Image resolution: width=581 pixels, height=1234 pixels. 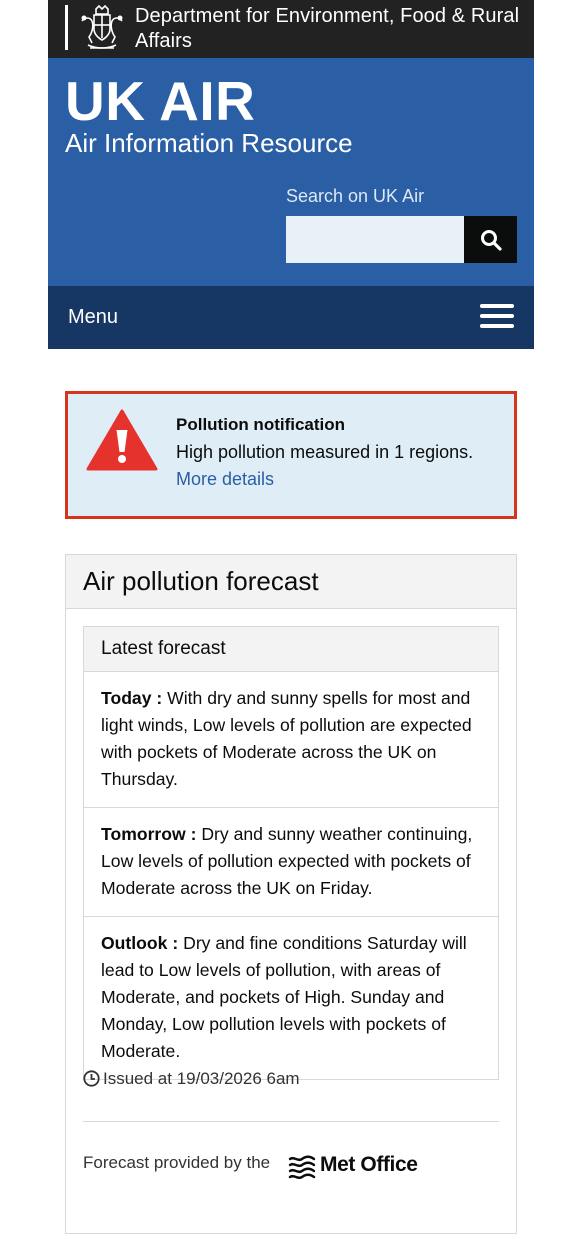 What do you see at coordinates (325, 452) in the screenshot?
I see `notification-message: High pollution measured in 1 regions.` at bounding box center [325, 452].